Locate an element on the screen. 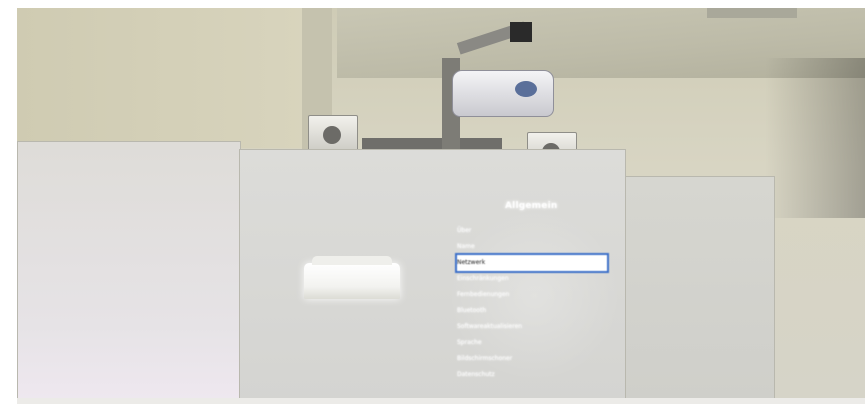 The height and width of the screenshot is (404, 865). settings-menu-item: Bildschirmschoner is located at coordinates (532, 359).